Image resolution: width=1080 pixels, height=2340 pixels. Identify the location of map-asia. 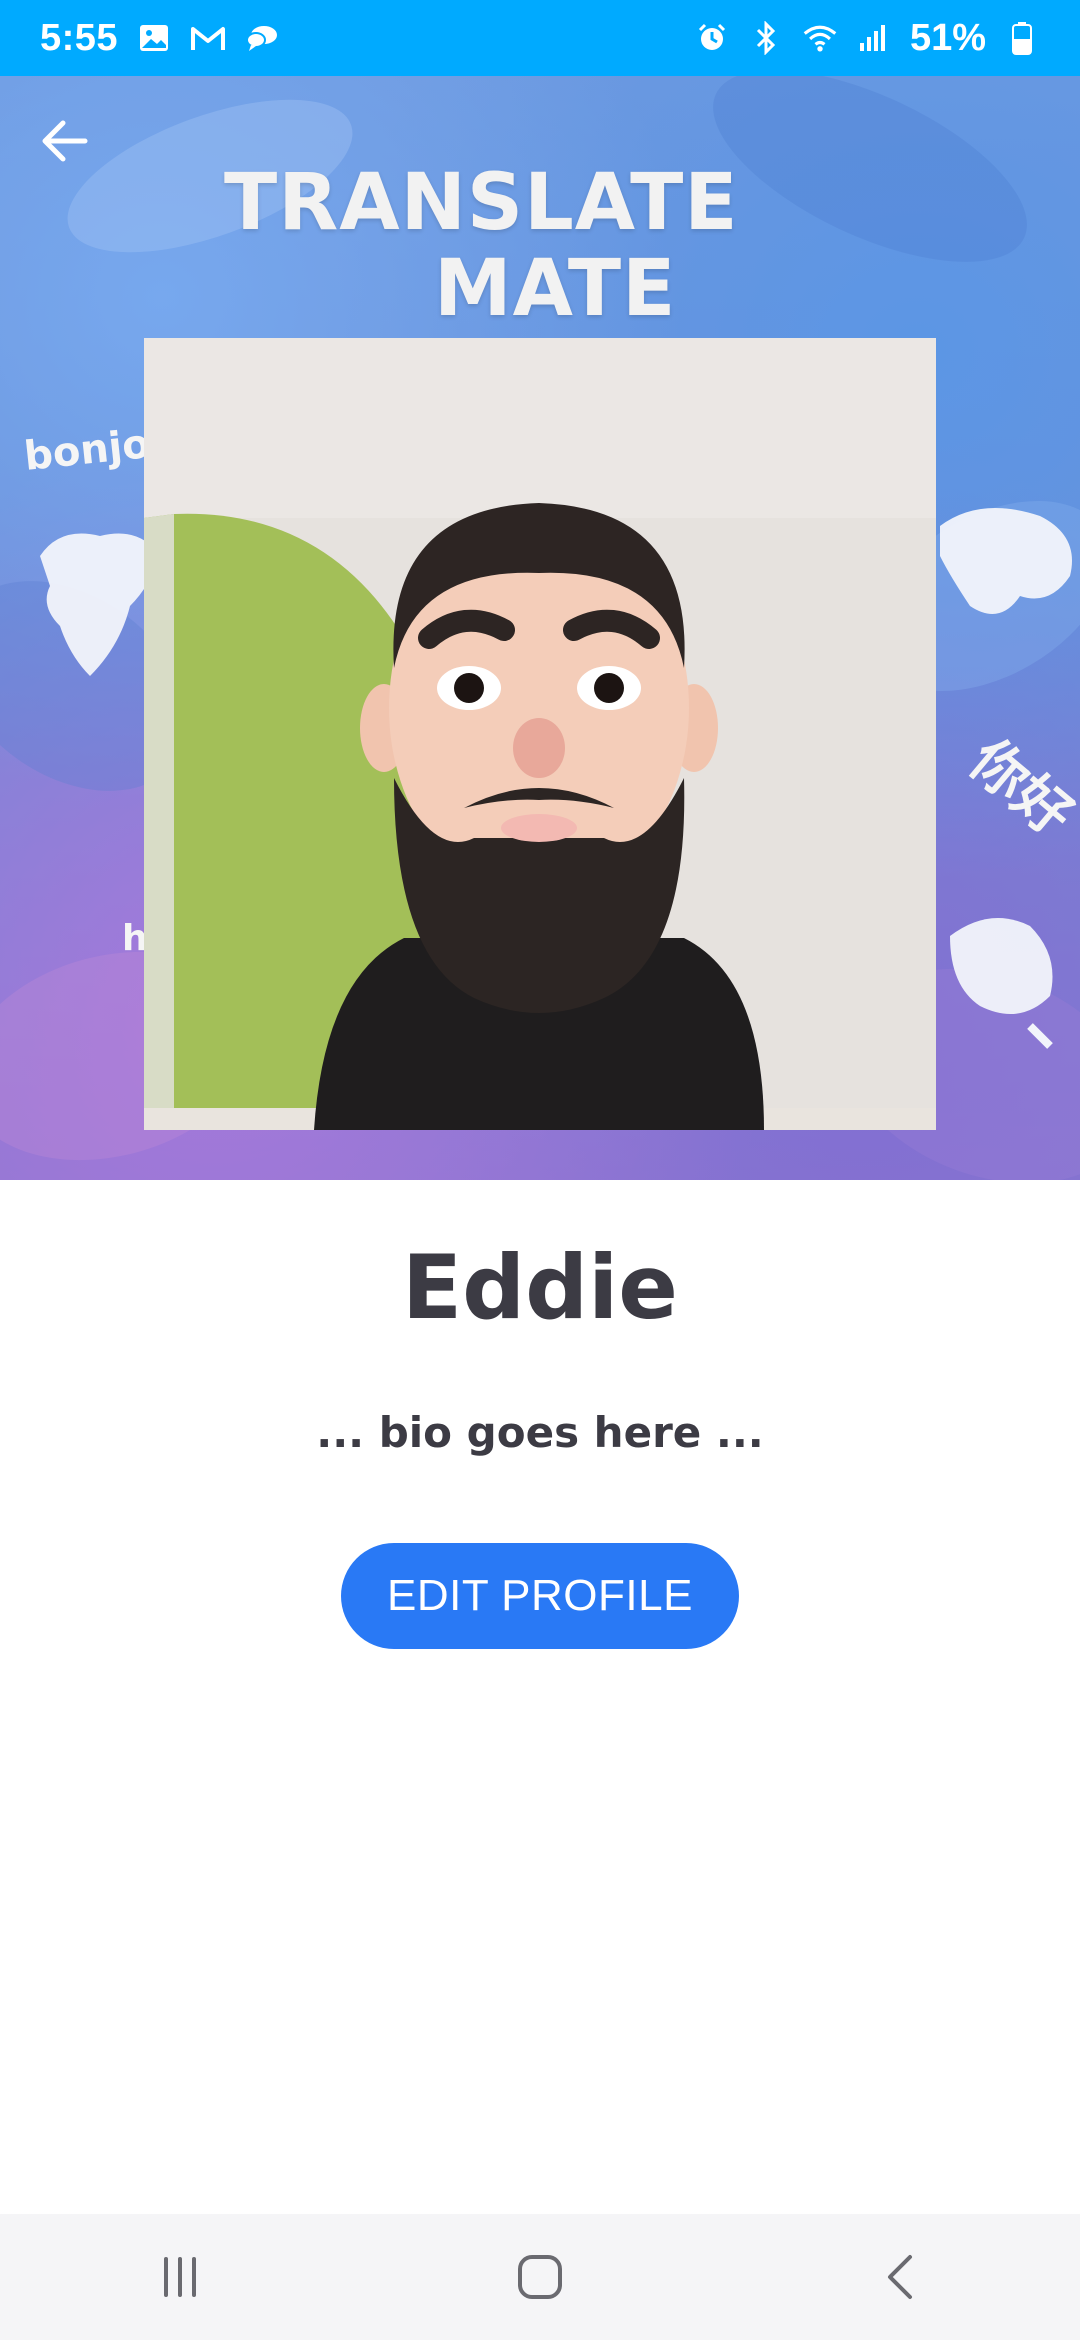
(1006, 561).